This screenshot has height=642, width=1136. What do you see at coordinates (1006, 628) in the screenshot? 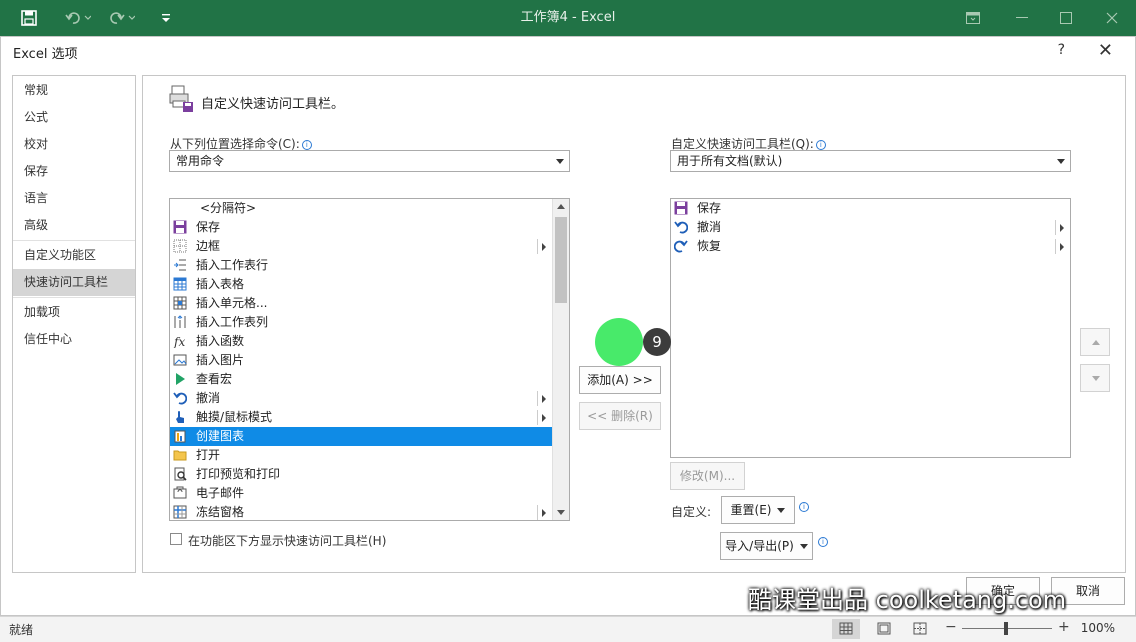
I see `zoom-thumb` at bounding box center [1006, 628].